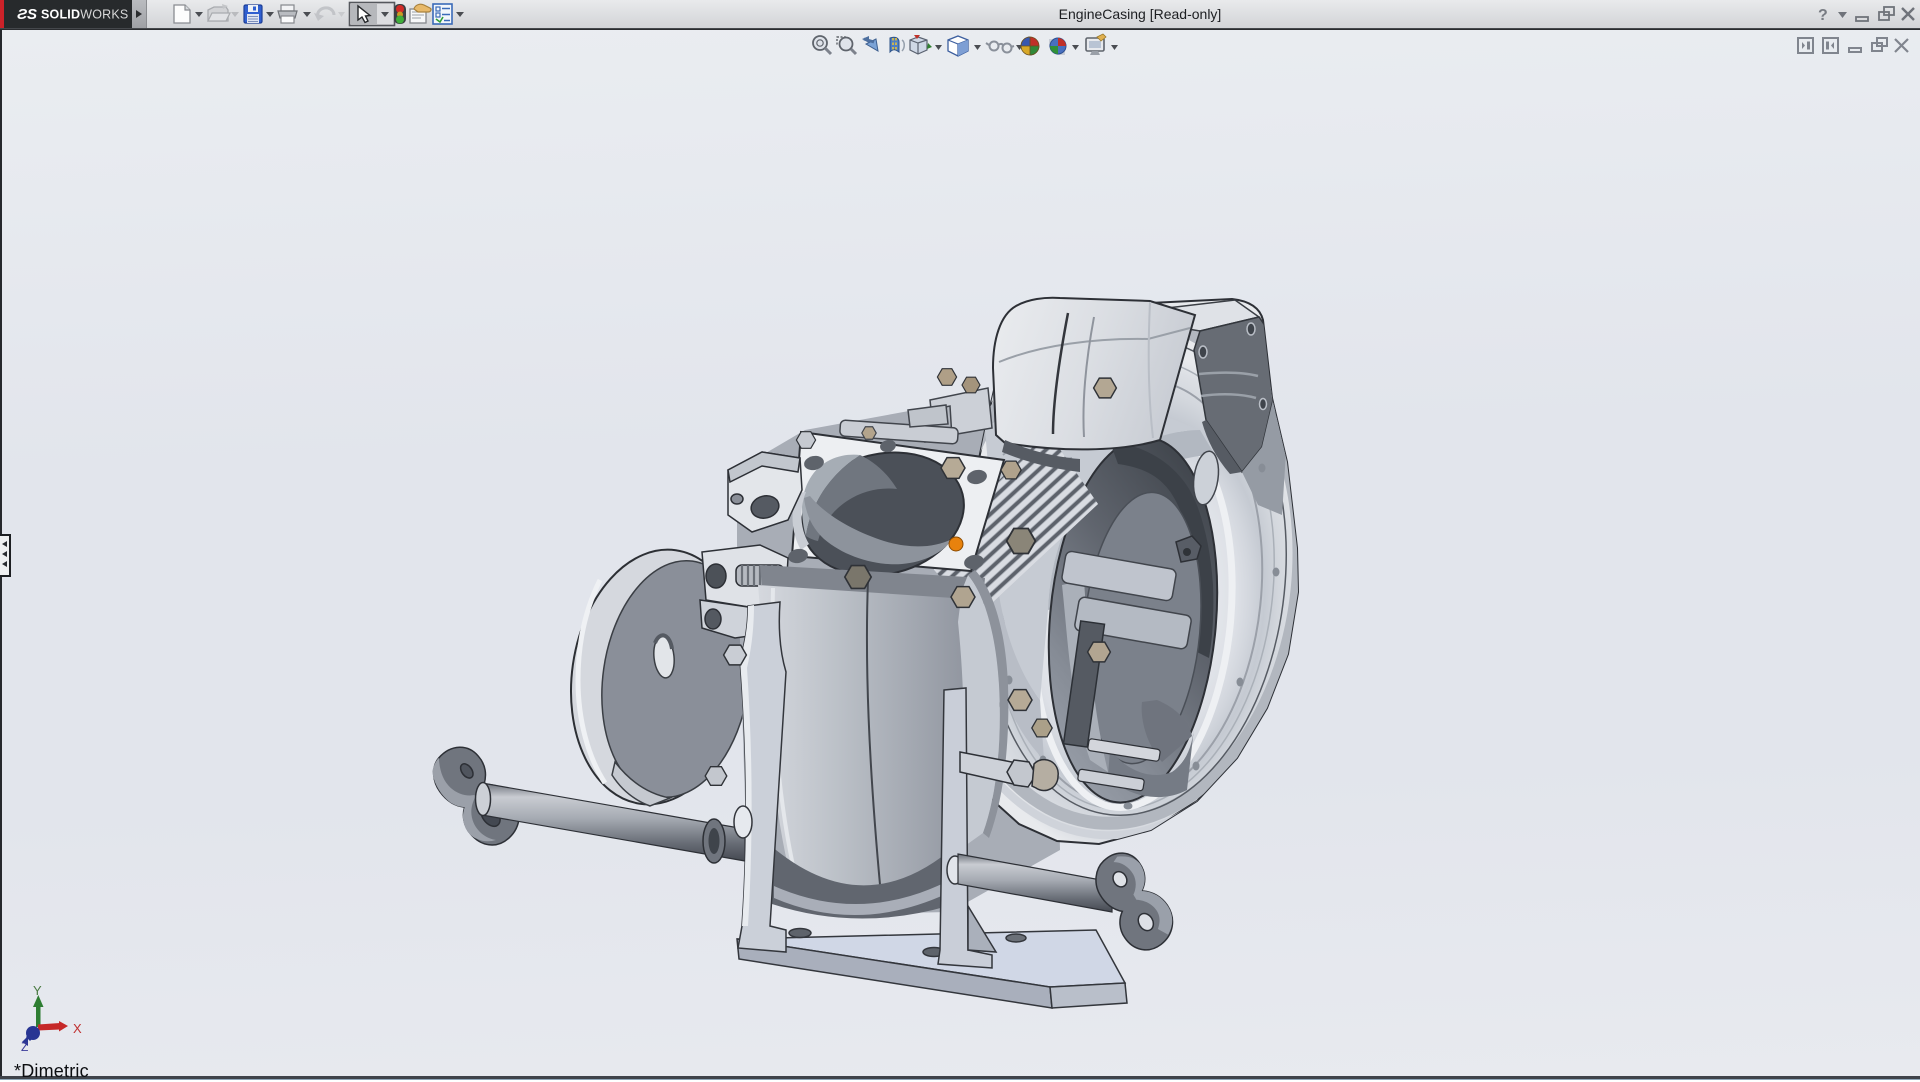 This screenshot has width=1920, height=1082. What do you see at coordinates (37, 990) in the screenshot?
I see `svg-text: Y` at bounding box center [37, 990].